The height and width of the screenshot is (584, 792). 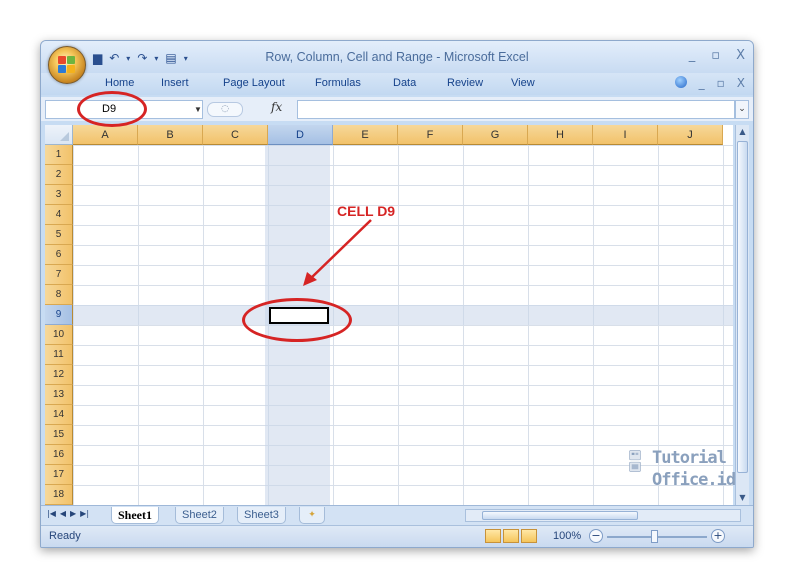 I want to click on row-header-10: 10, so click(x=59, y=335).